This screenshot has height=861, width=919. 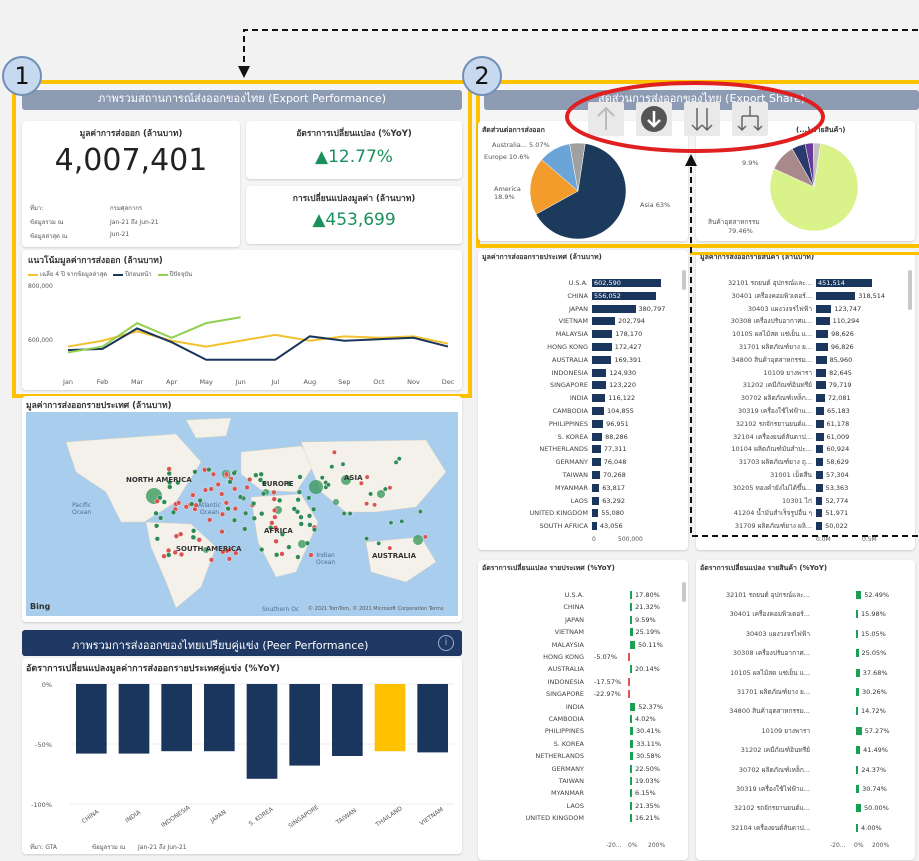 What do you see at coordinates (801, 373) in the screenshot?
I see `product-value-row: 10109 ยางพารา 82,645` at bounding box center [801, 373].